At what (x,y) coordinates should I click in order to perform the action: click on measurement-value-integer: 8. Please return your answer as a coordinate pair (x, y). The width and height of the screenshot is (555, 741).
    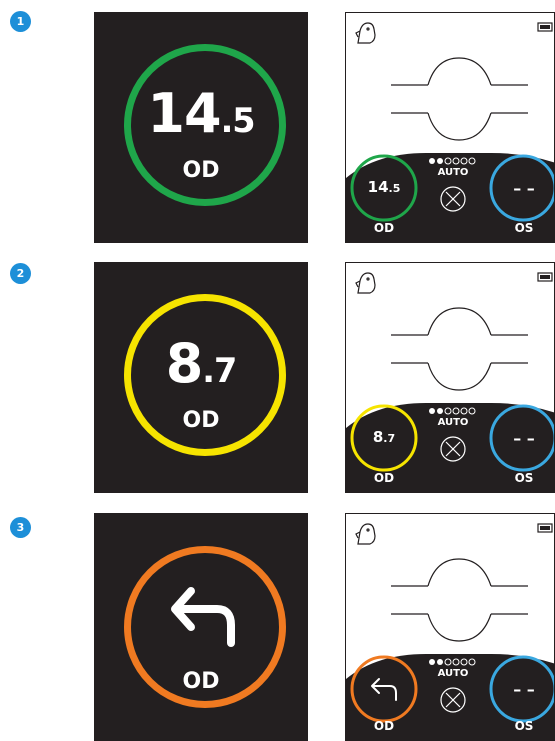
    Looking at the image, I should click on (184, 363).